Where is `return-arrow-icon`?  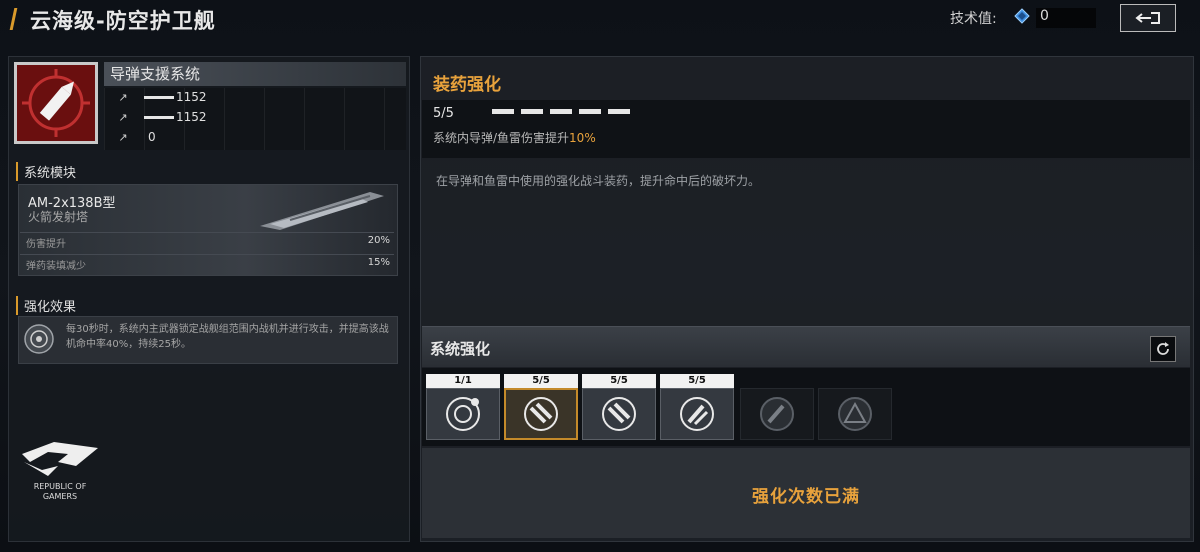 return-arrow-icon is located at coordinates (1147, 18).